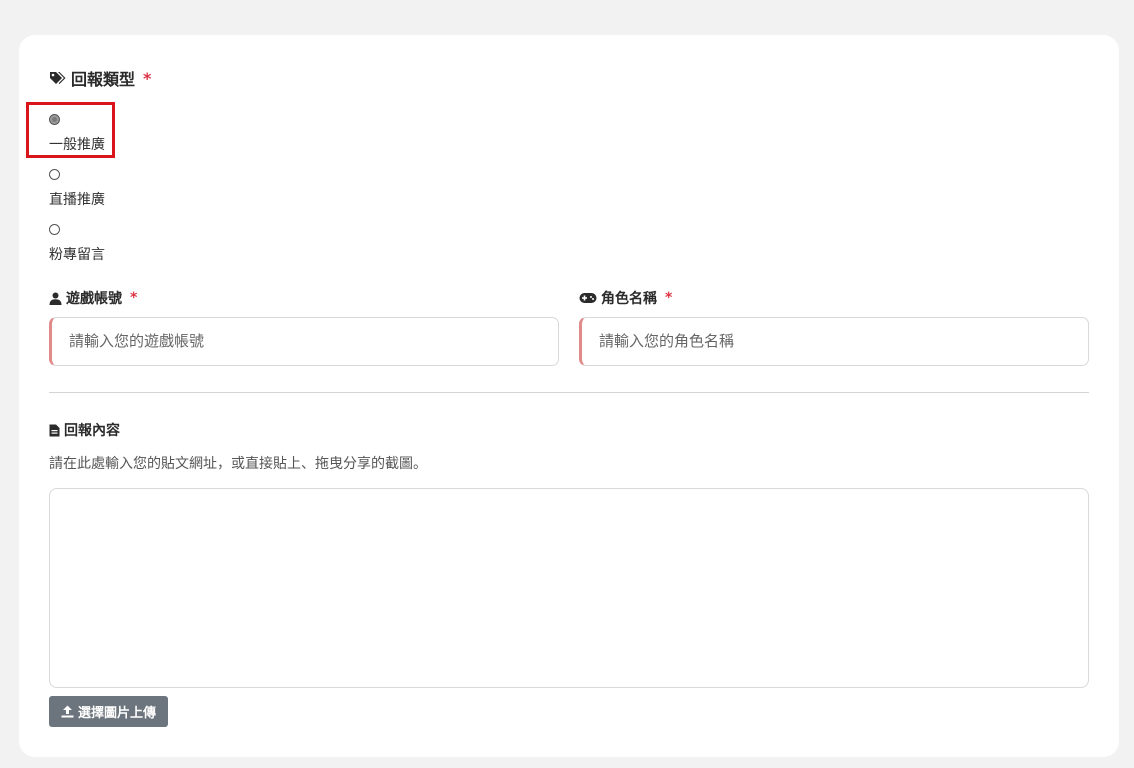  What do you see at coordinates (629, 299) in the screenshot?
I see `character-label-text: 角色名稱` at bounding box center [629, 299].